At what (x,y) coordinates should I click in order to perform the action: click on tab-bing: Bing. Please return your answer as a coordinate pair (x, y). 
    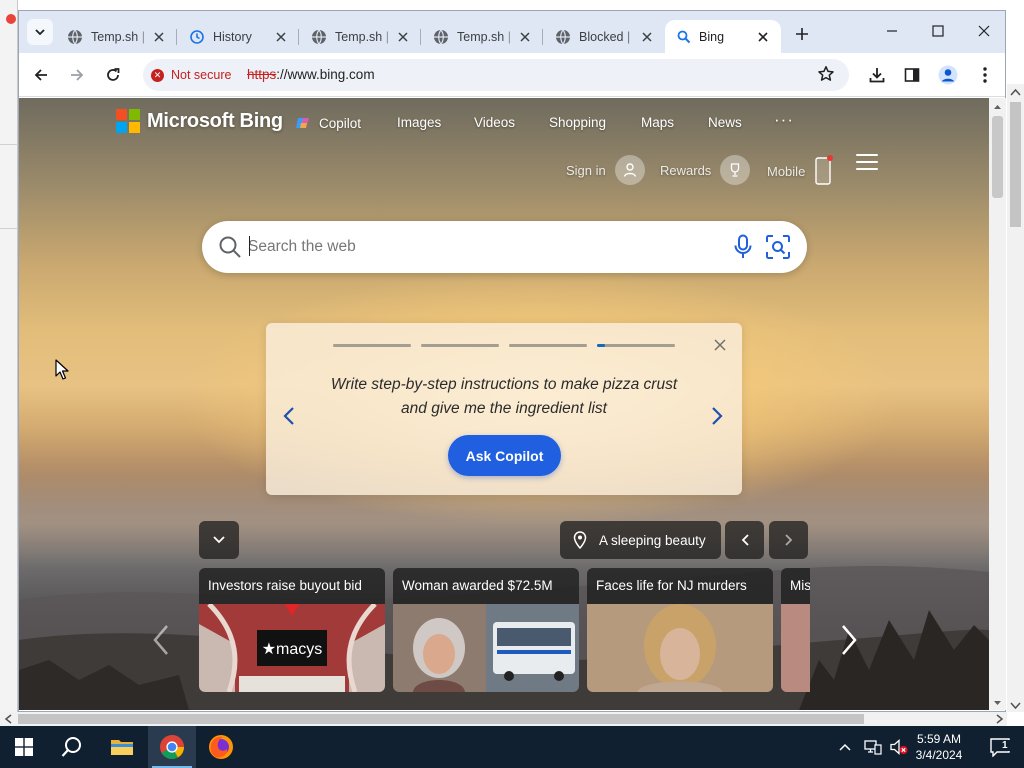
    Looking at the image, I should click on (723, 36).